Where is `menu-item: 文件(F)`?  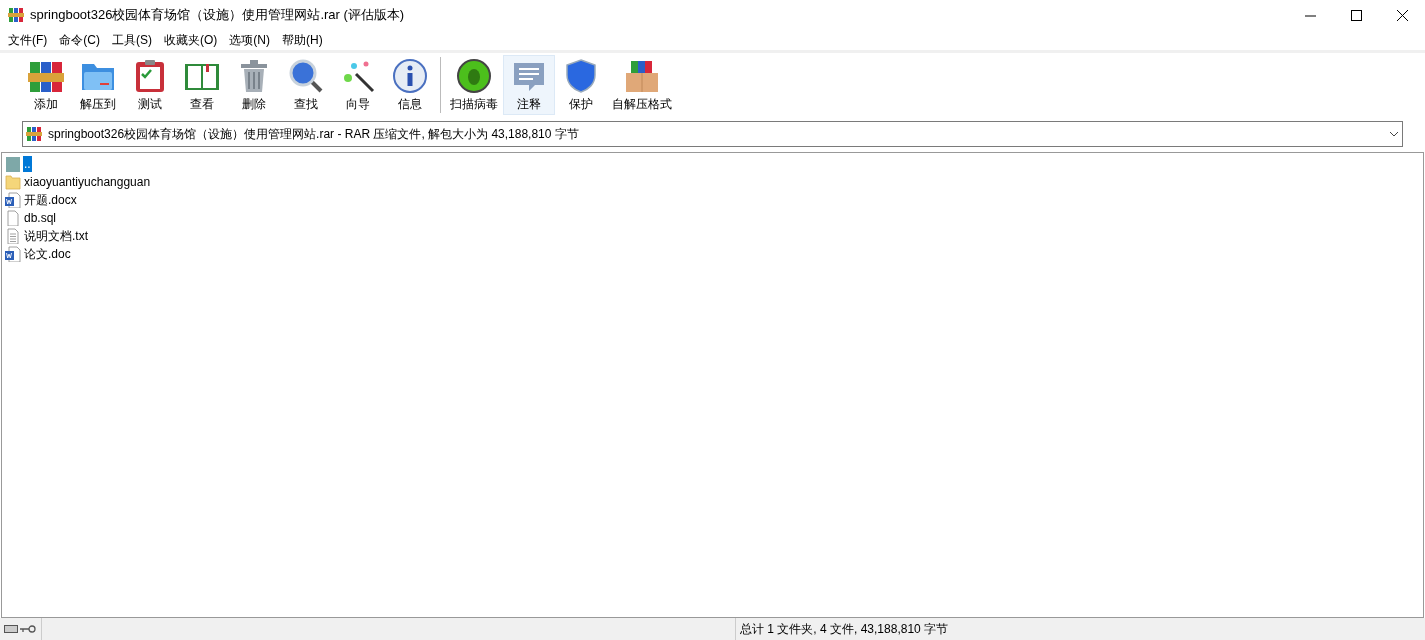
menu-item: 文件(F) is located at coordinates (28, 40).